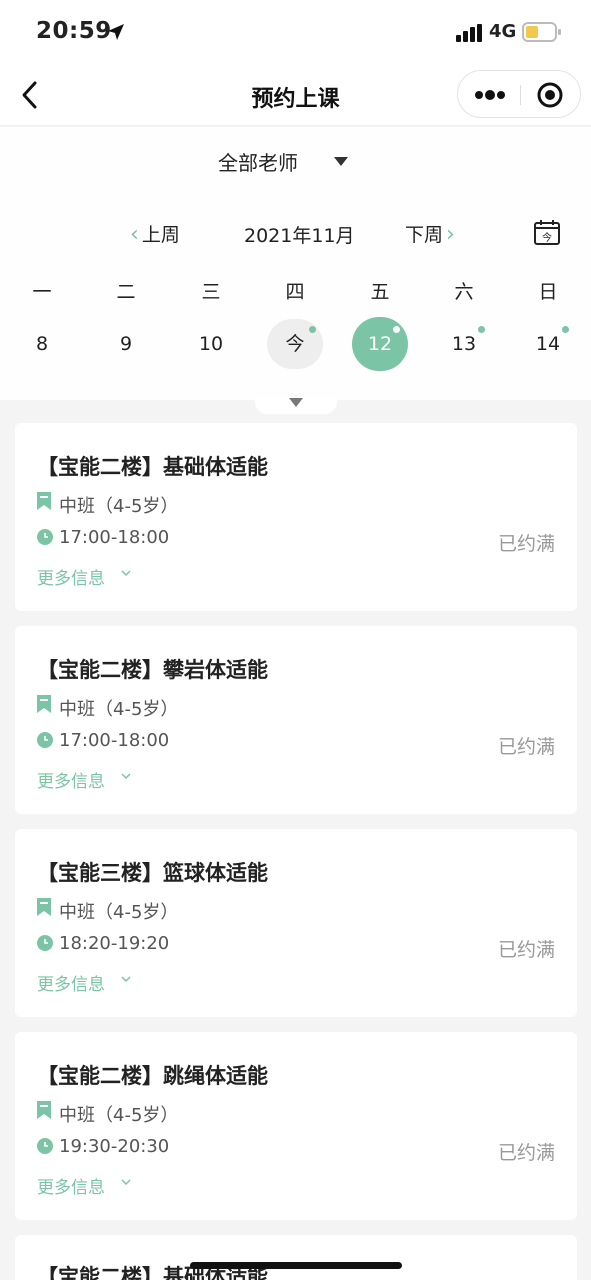 The width and height of the screenshot is (591, 1280). Describe the element at coordinates (380, 292) in the screenshot. I see `weekday-fri: 五` at that location.